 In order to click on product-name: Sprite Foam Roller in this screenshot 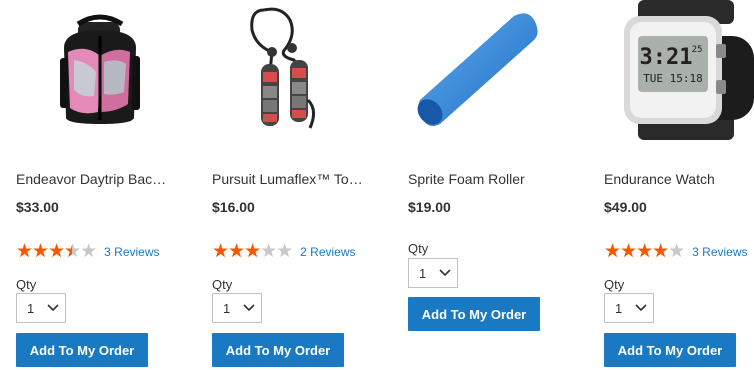, I will do `click(488, 179)`.